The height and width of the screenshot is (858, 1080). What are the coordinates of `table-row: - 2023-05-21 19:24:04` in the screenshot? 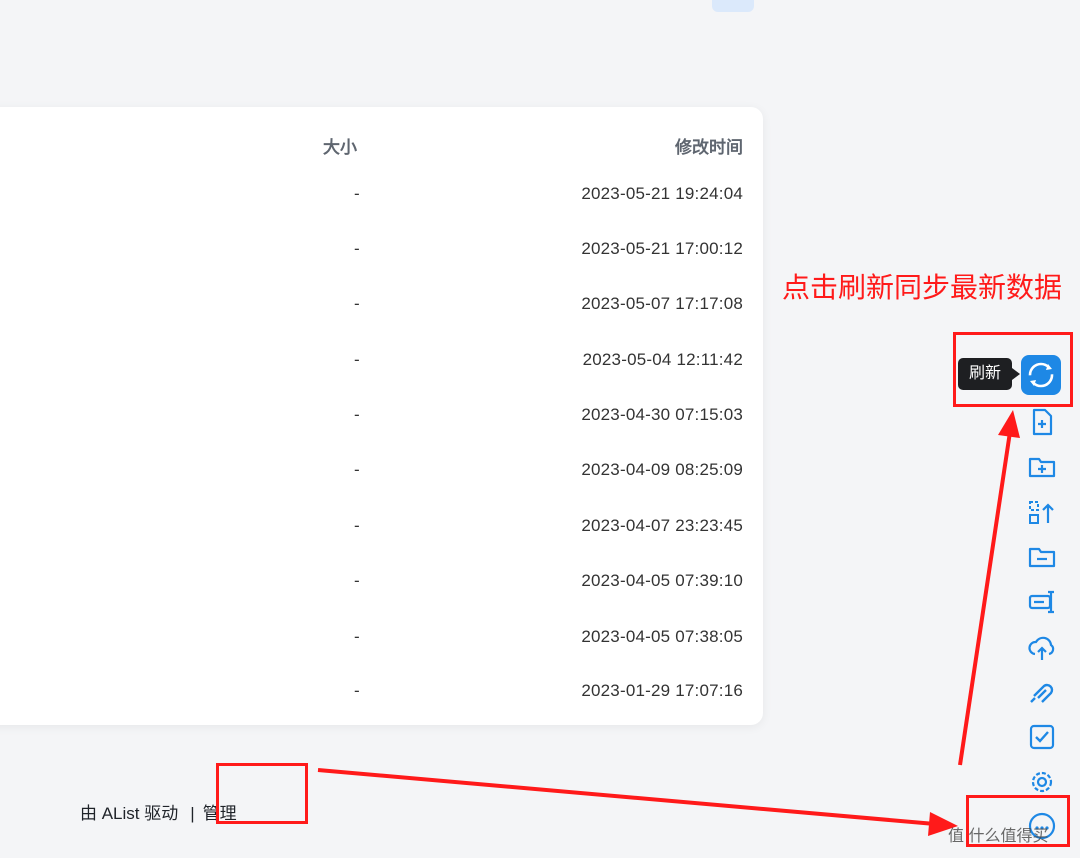 It's located at (381, 193).